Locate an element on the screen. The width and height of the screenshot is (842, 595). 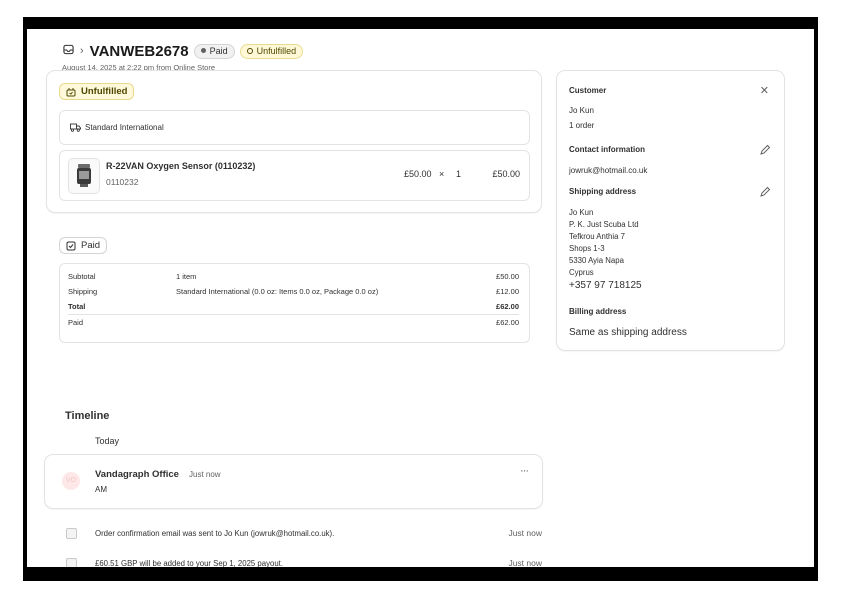
page-title: VANWEB2678 is located at coordinates (139, 51).